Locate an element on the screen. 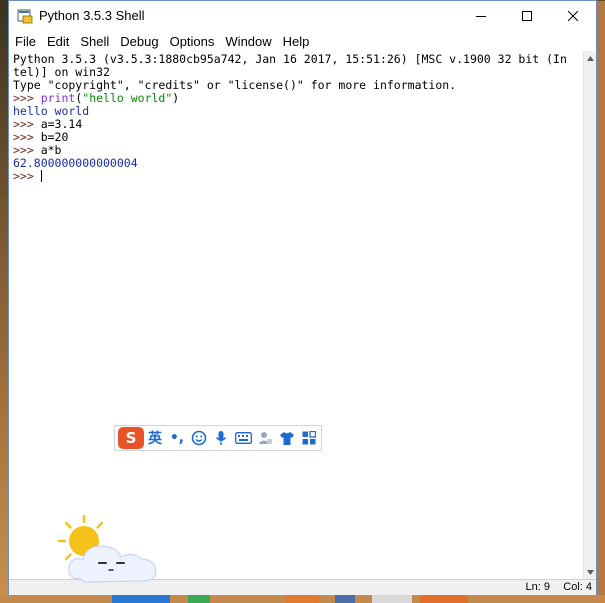 The image size is (605, 603). command-text: a=3.14 is located at coordinates (61, 124).